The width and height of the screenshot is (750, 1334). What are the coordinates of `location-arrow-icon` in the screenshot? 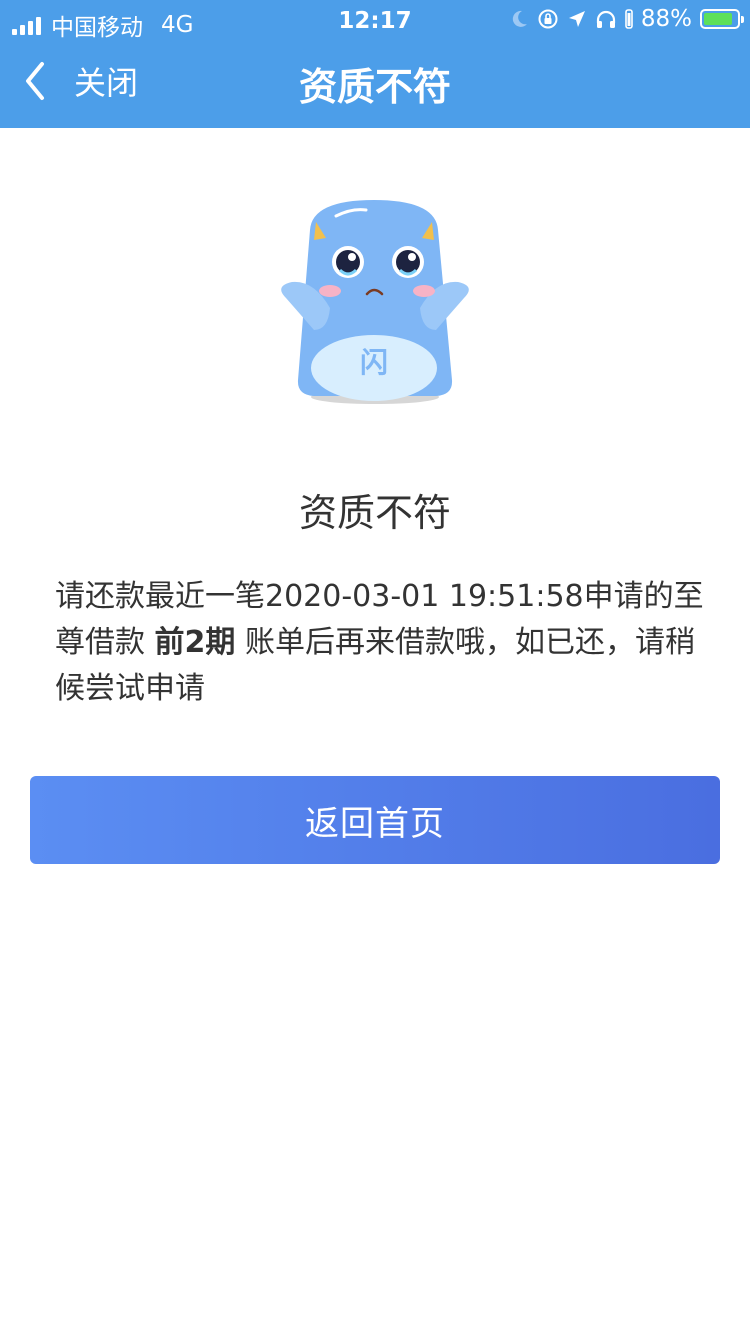 It's located at (576, 19).